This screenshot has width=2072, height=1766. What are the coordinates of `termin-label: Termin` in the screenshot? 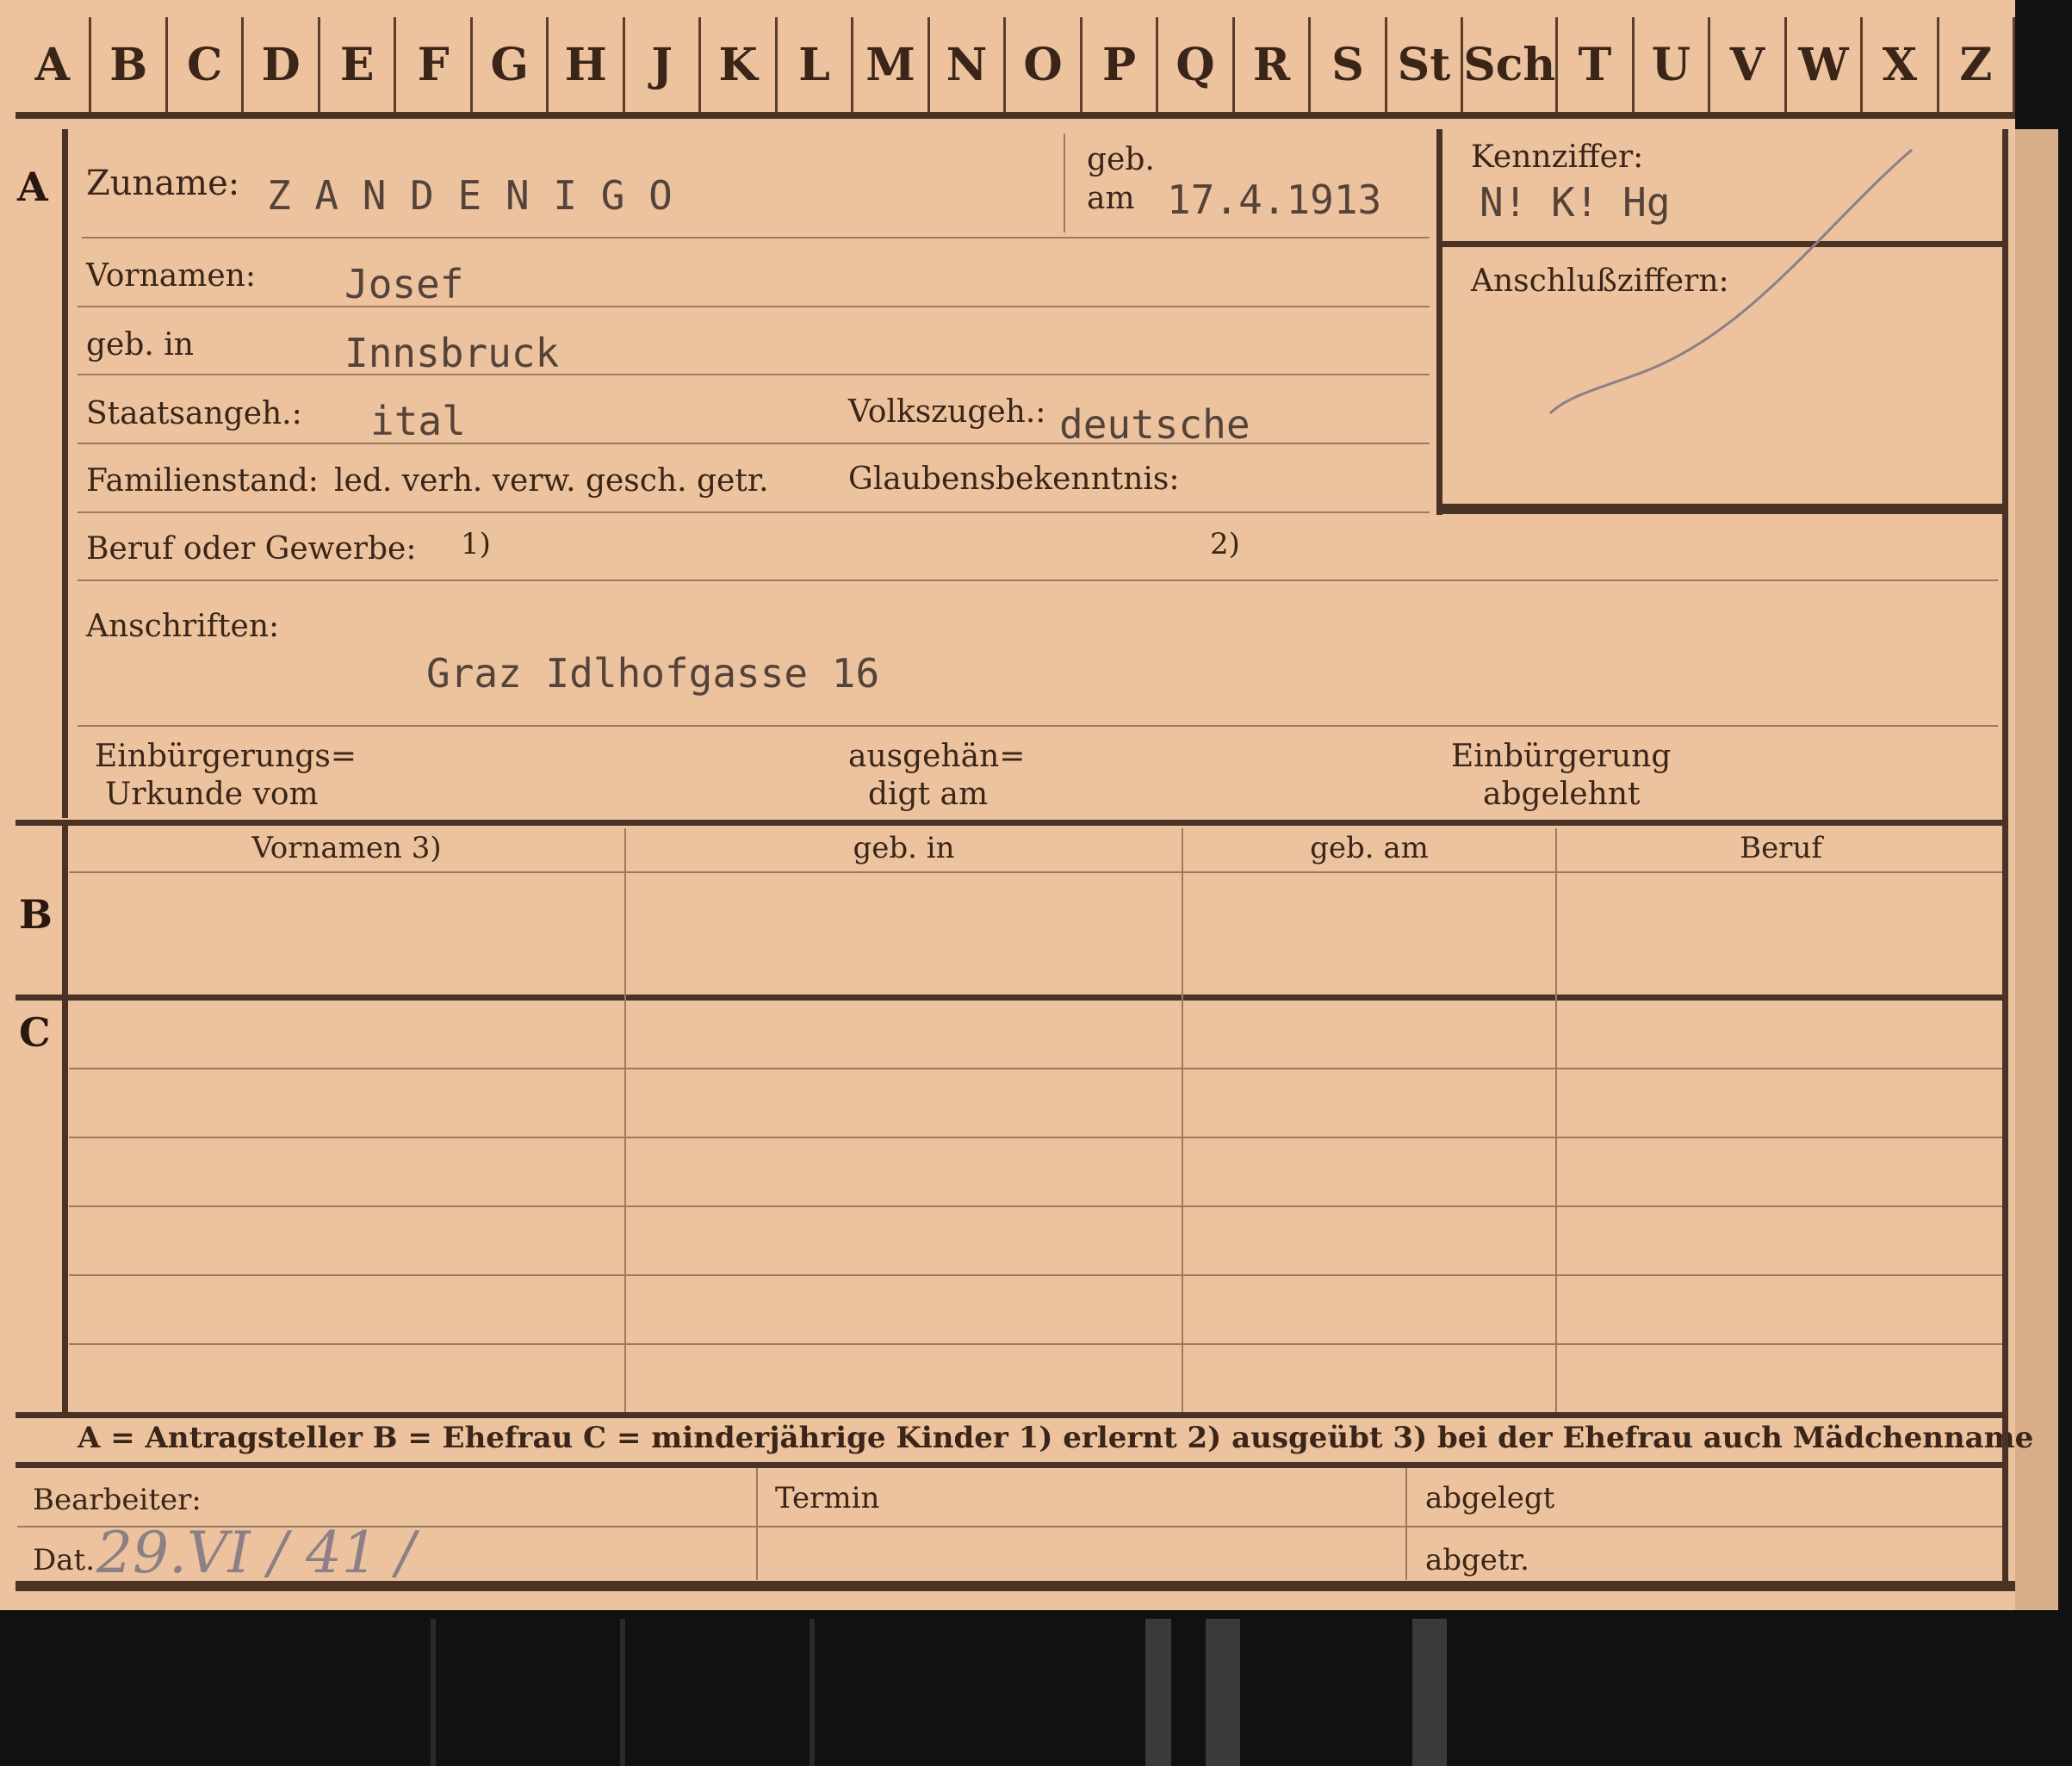 It's located at (827, 1498).